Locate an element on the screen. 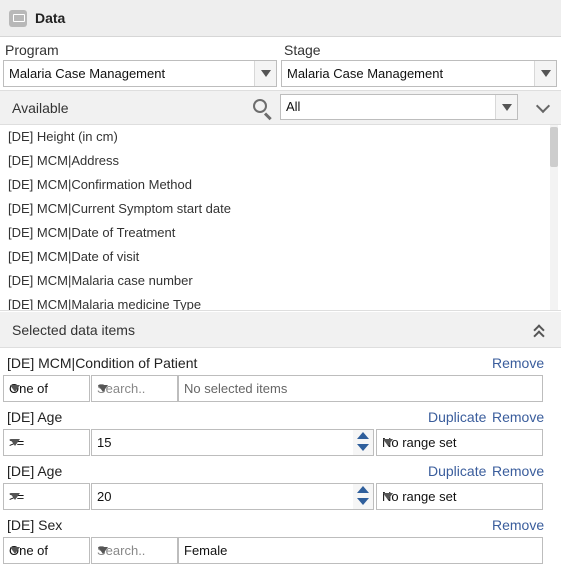  program-select: Malaria Case Management is located at coordinates (140, 73).